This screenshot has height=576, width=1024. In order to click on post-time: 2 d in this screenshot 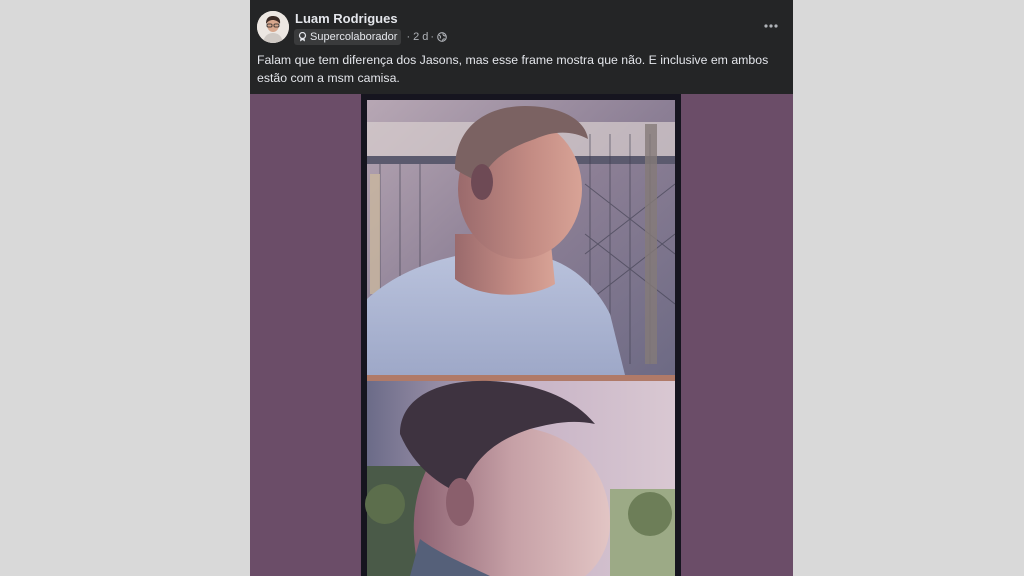, I will do `click(420, 37)`.